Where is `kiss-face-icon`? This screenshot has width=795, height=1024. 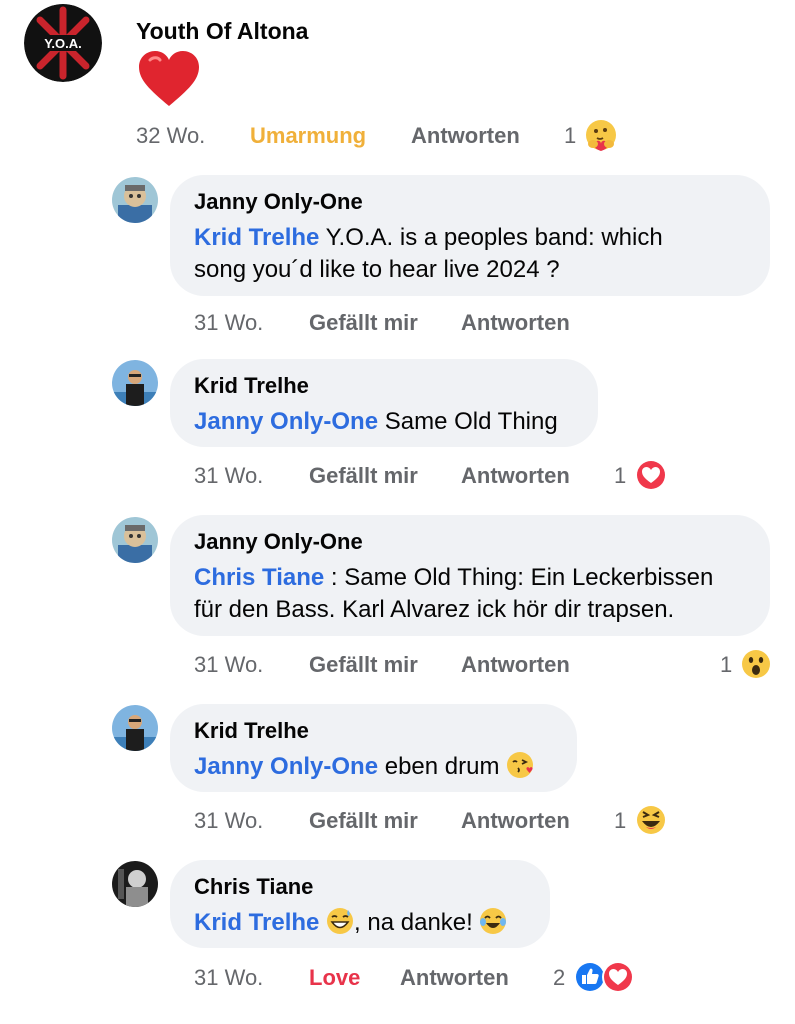
kiss-face-icon is located at coordinates (520, 765).